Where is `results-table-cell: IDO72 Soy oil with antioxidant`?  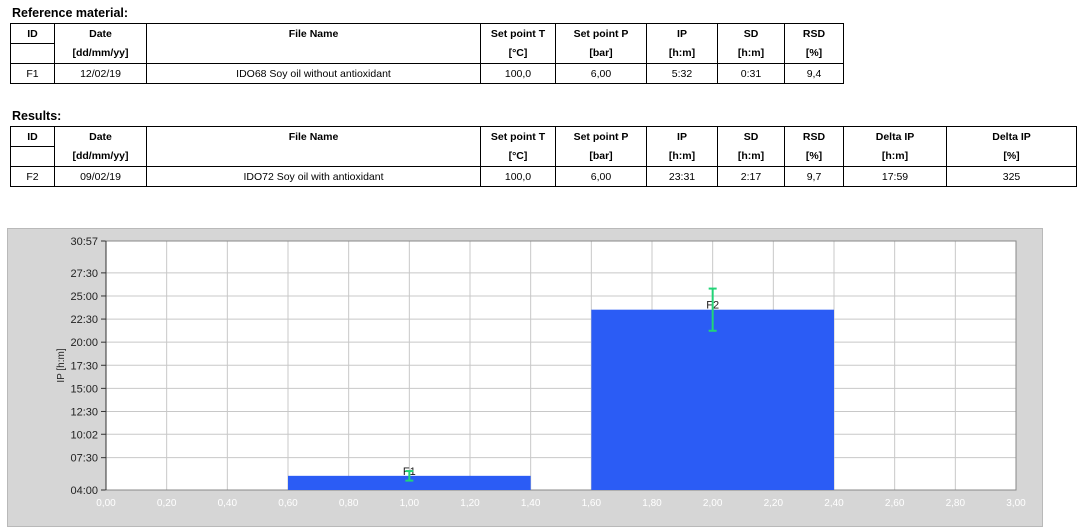 results-table-cell: IDO72 Soy oil with antioxidant is located at coordinates (313, 176).